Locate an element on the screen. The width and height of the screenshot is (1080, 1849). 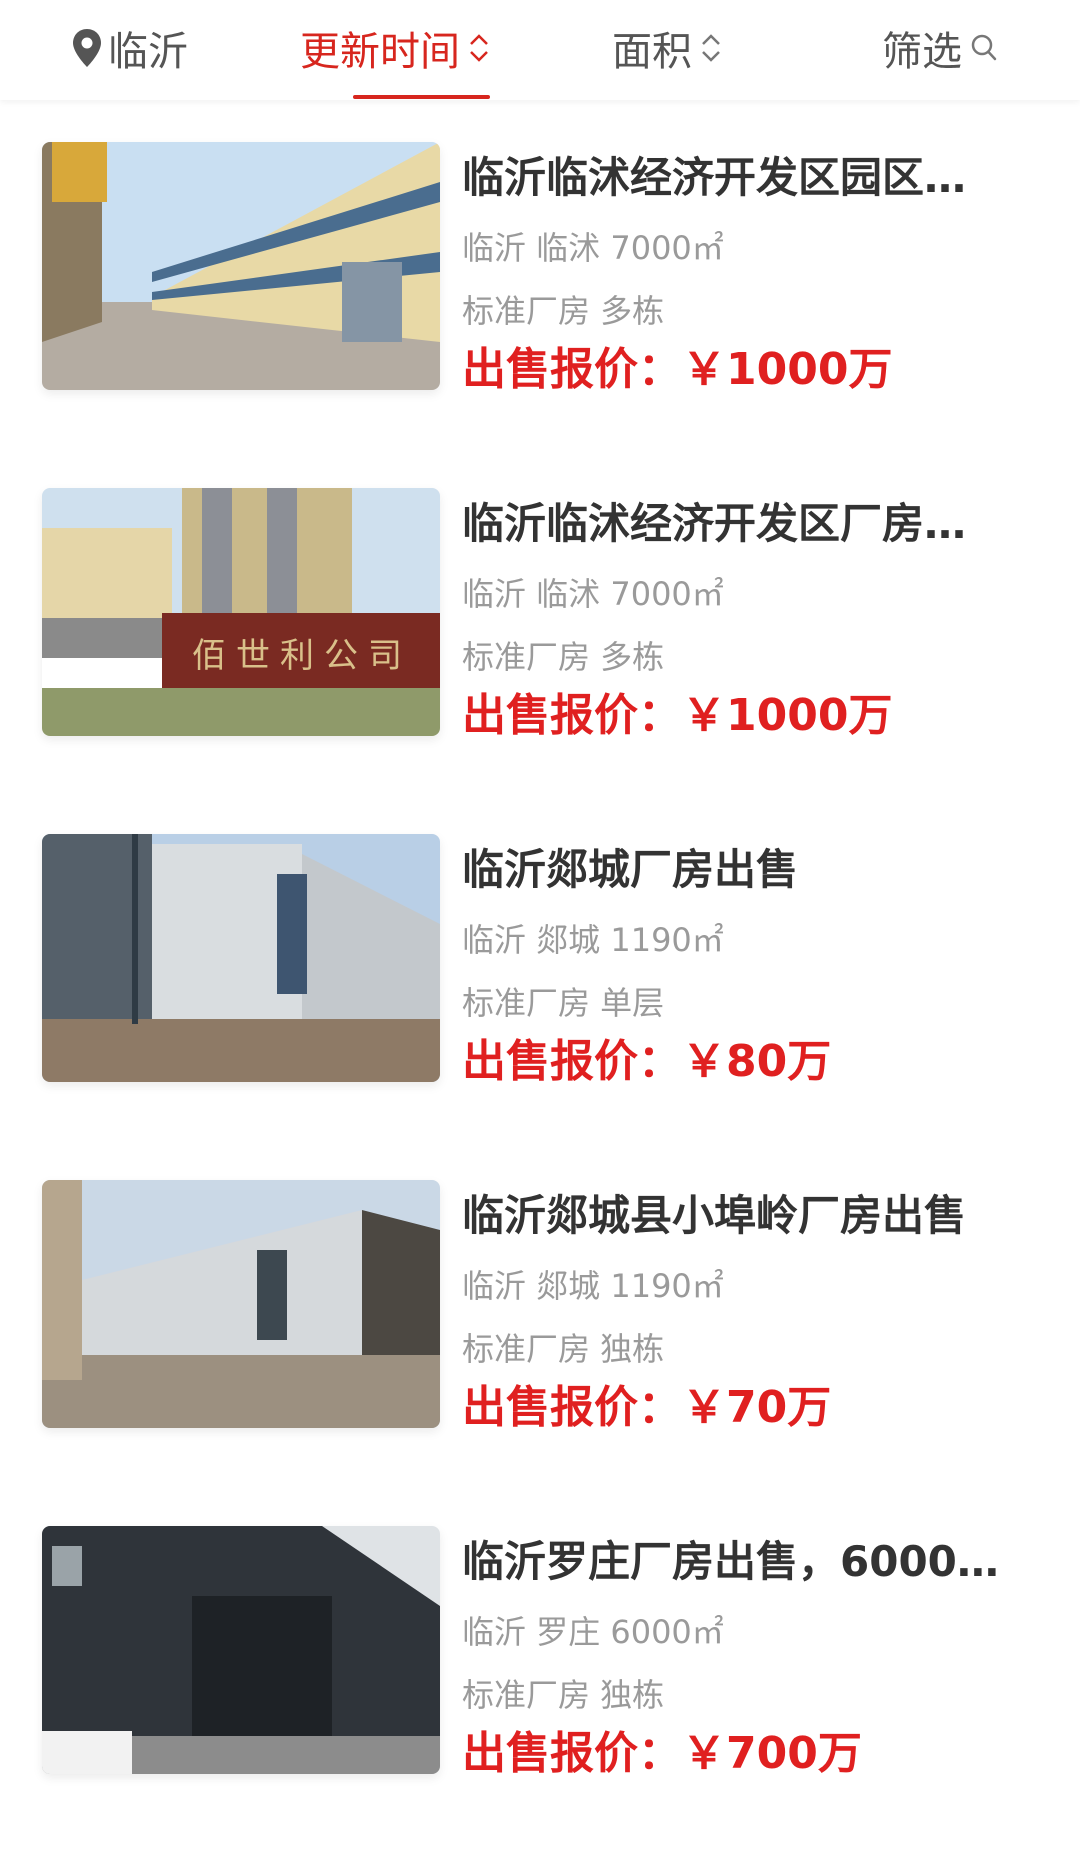
listing-title: 临沂郯城县小埠岭厂房出售 is located at coordinates (736, 1216).